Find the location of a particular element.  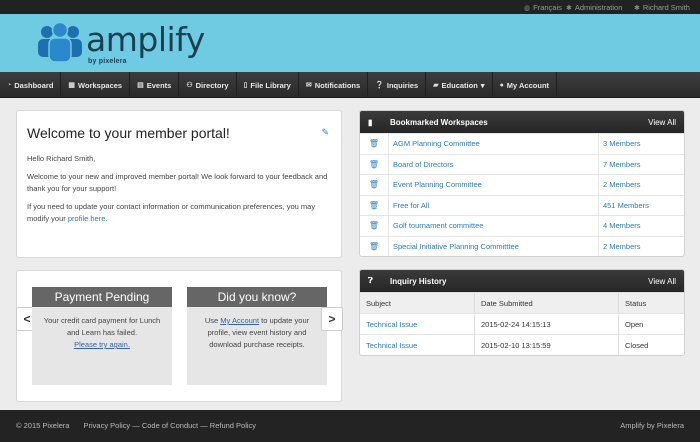

globe-icon: ◍ is located at coordinates (527, 8).